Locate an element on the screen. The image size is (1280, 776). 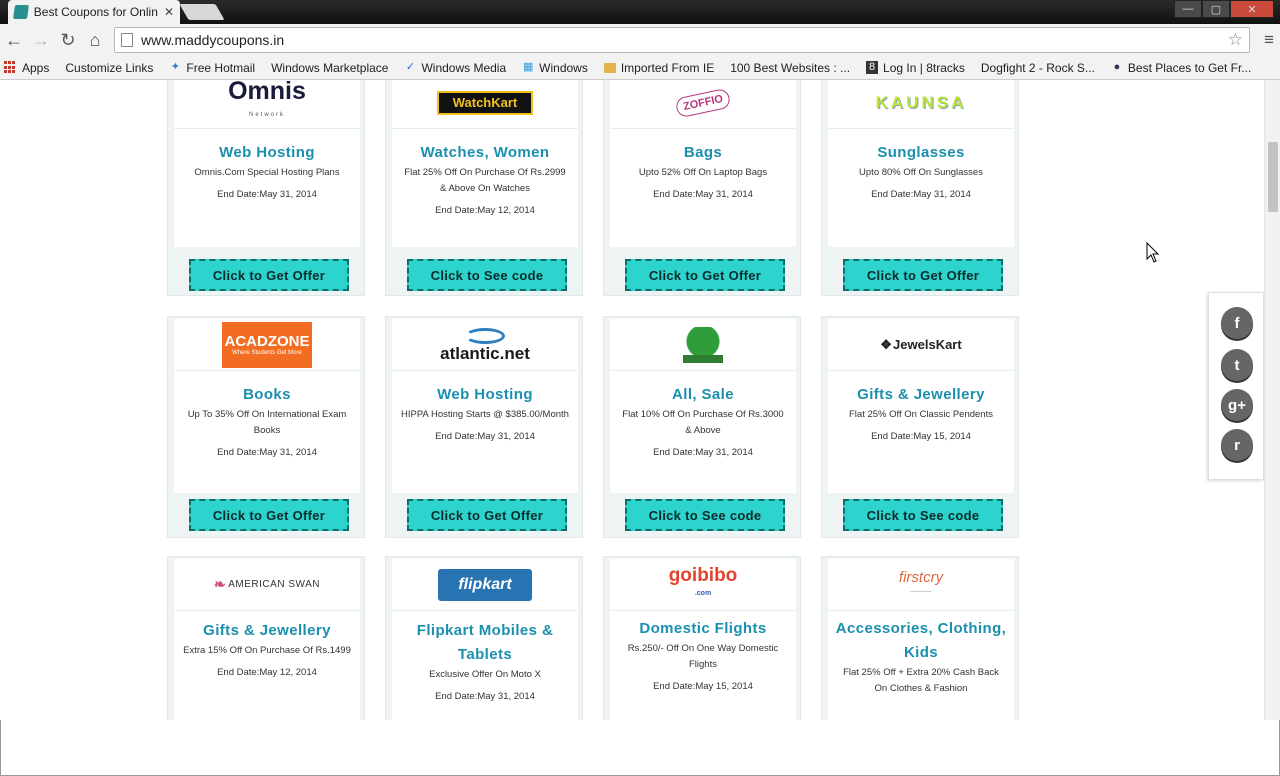
merchant-logo: flipkart is located at coordinates (485, 585).